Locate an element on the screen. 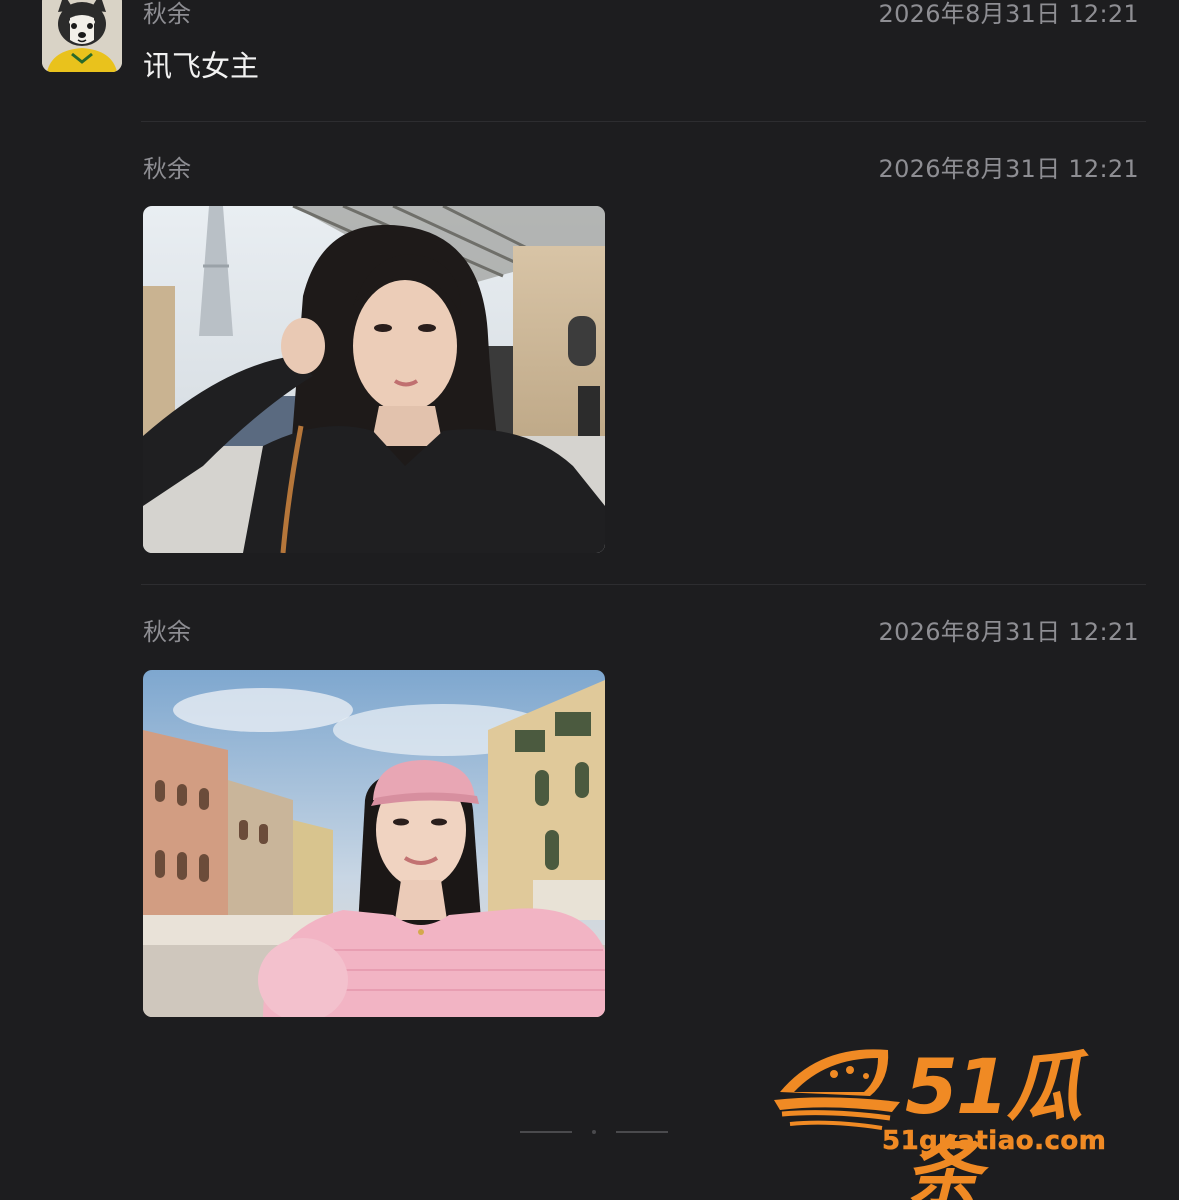  watermelon-fish-logo-icon is located at coordinates (837, 1089).